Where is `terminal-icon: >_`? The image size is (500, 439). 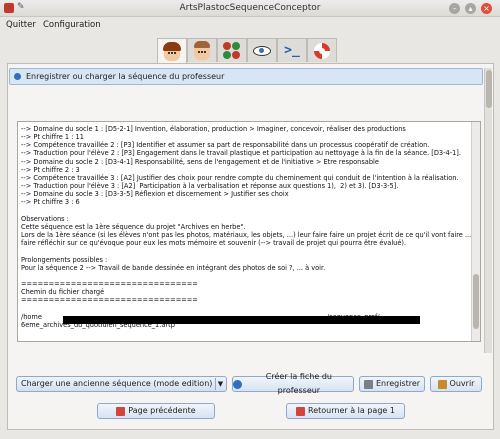 terminal-icon: >_ is located at coordinates (292, 50).